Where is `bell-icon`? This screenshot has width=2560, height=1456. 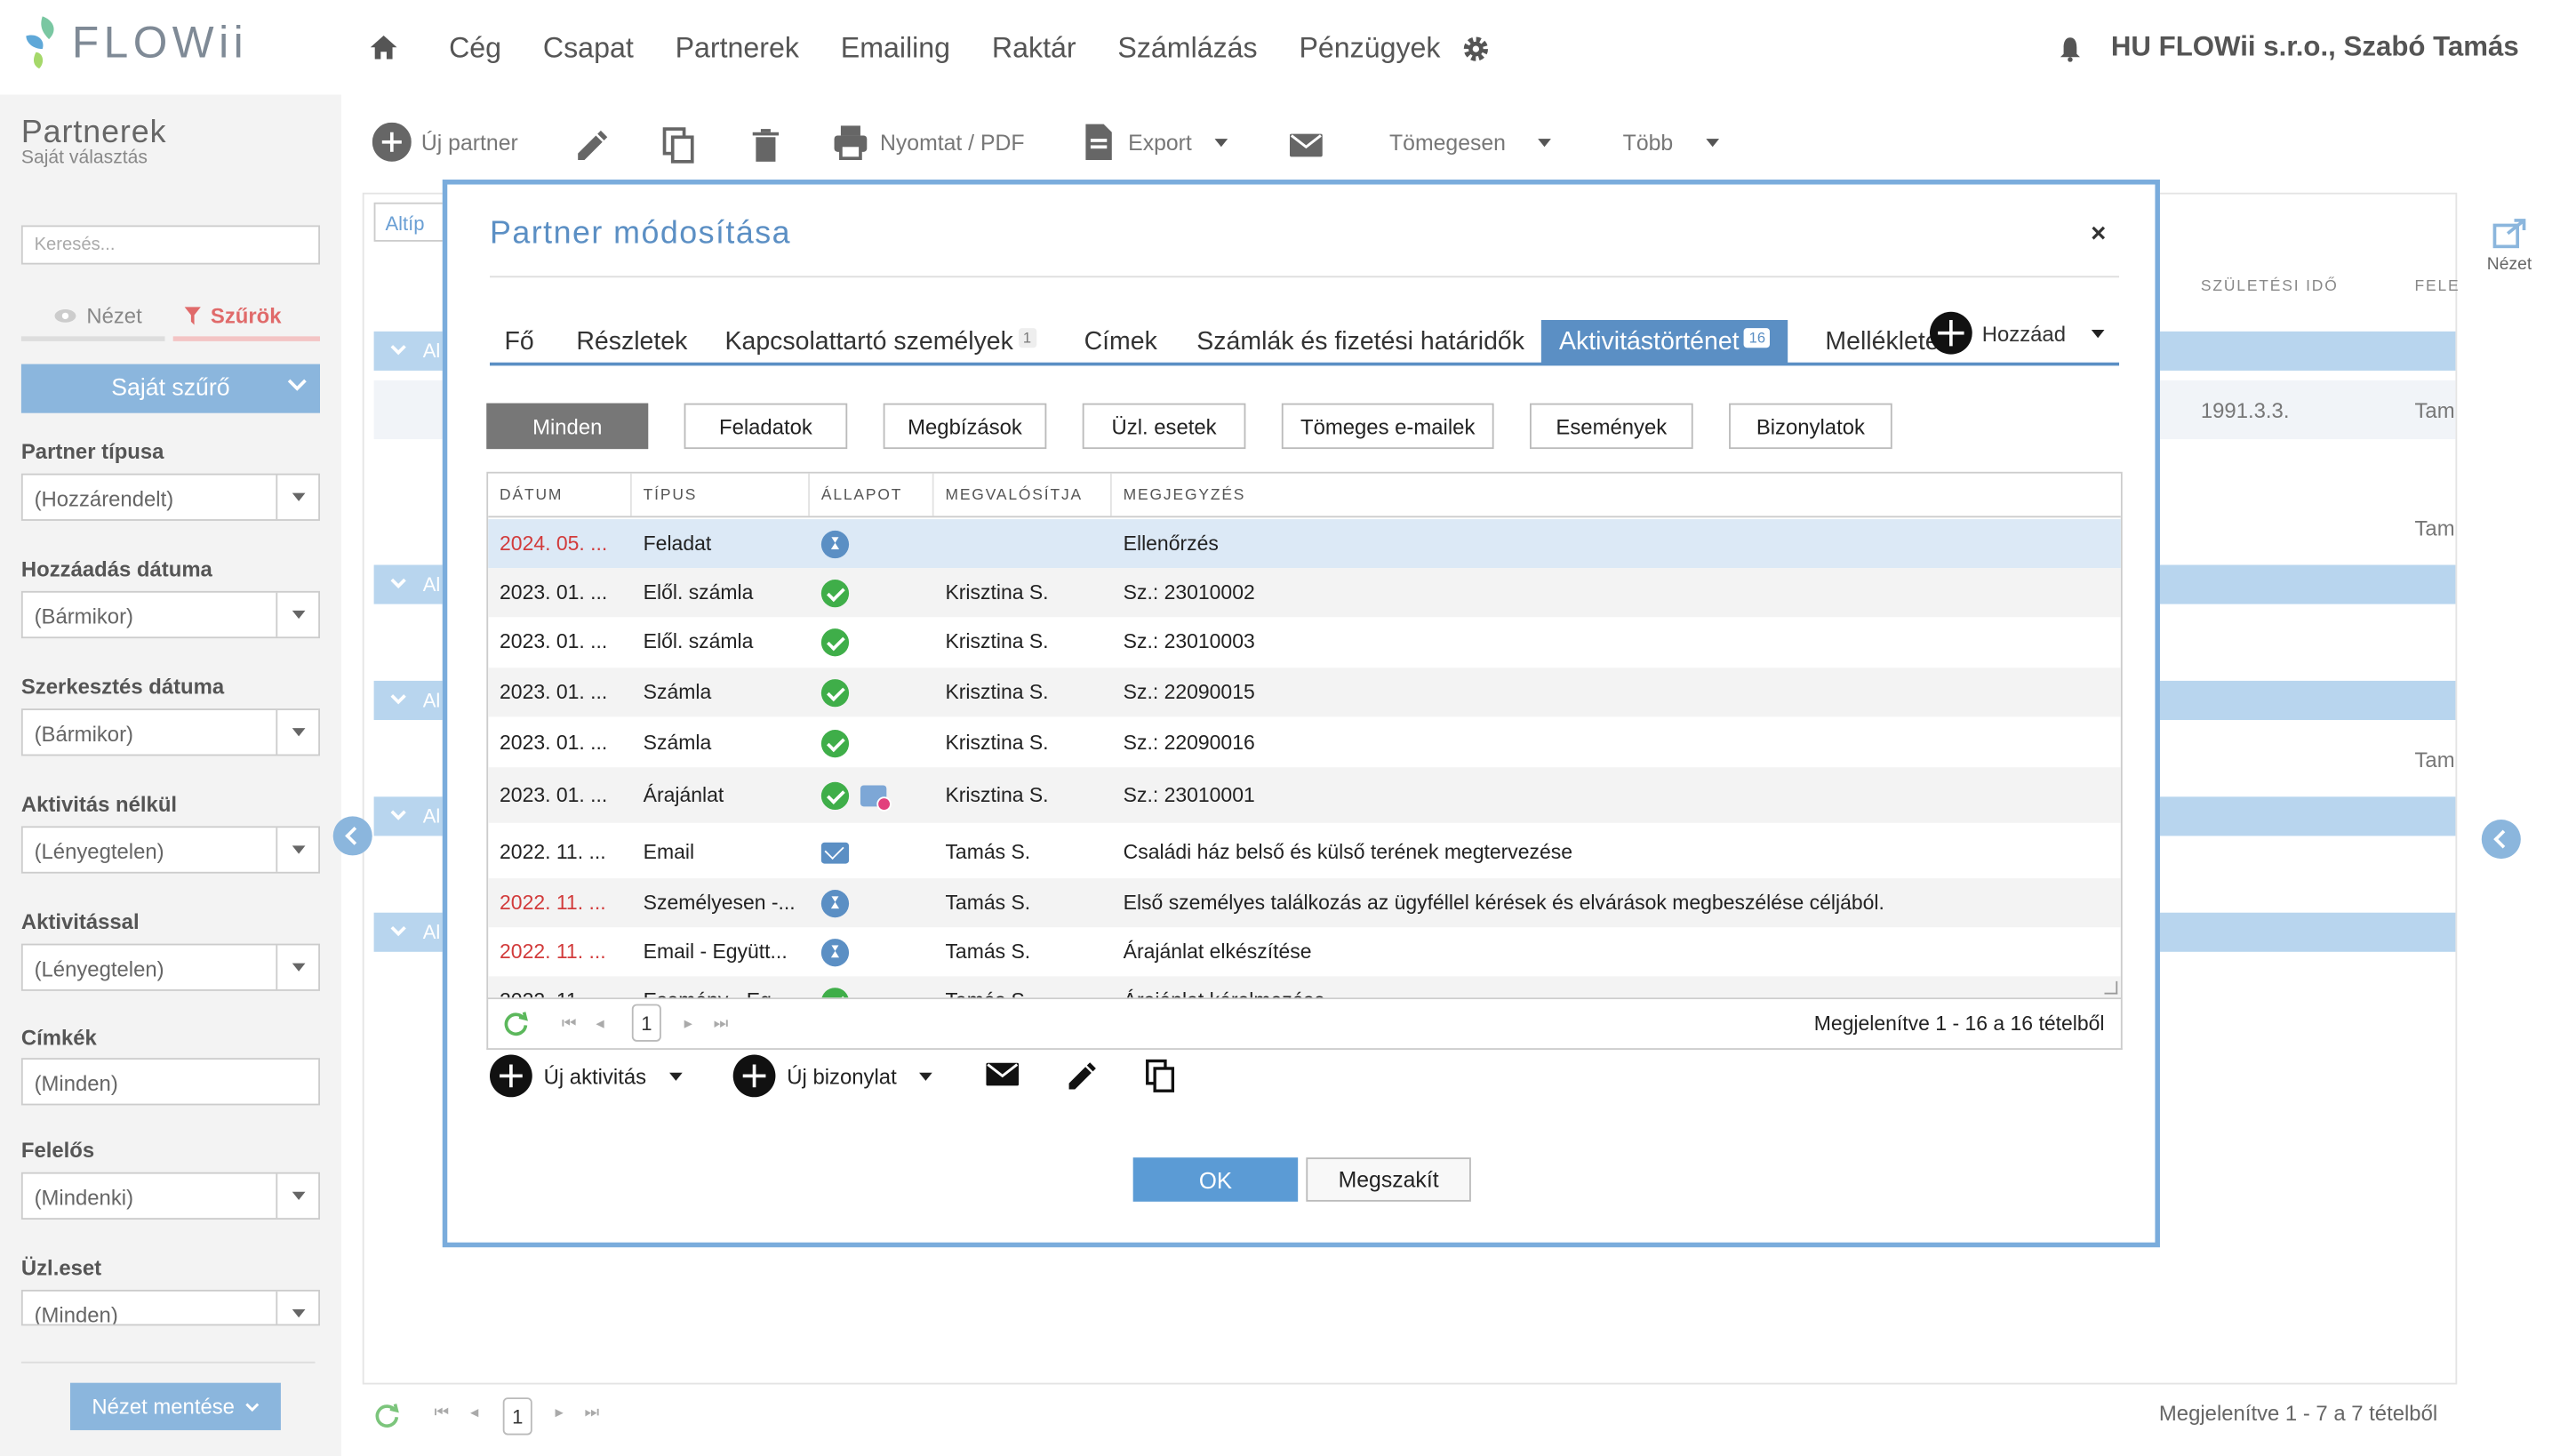
bell-icon is located at coordinates (2070, 49).